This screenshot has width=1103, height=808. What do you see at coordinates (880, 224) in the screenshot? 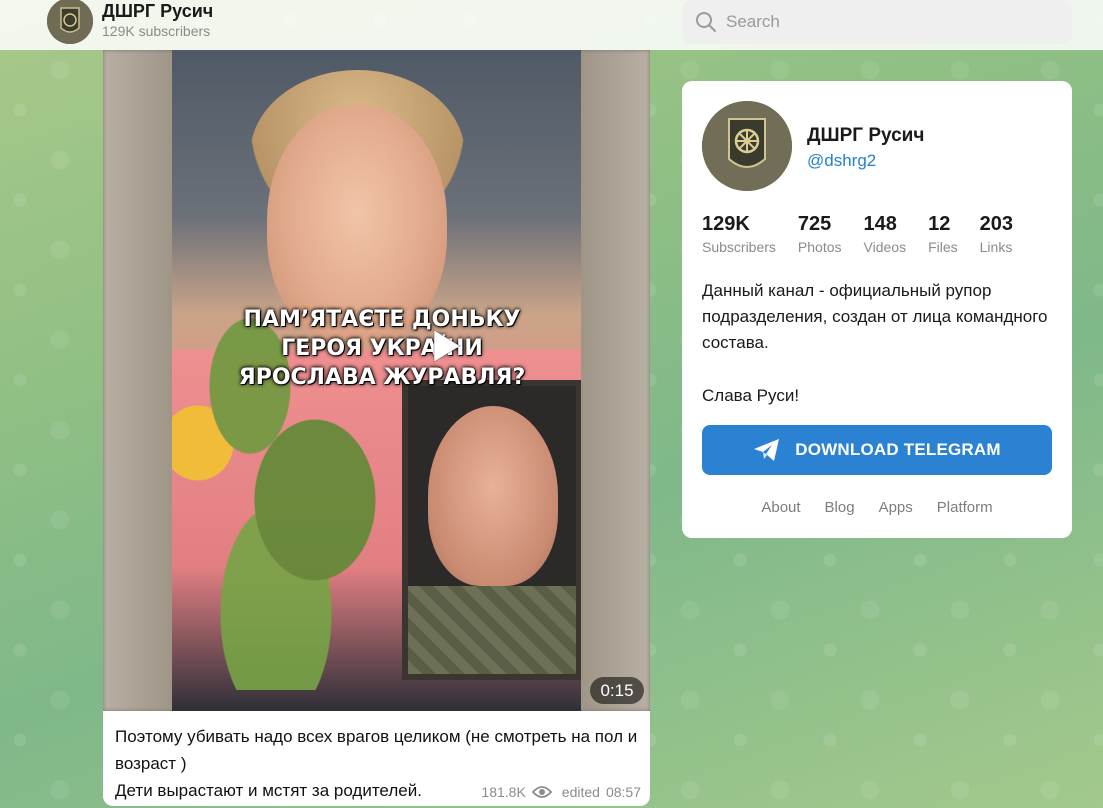
I see `stat-value: 148` at bounding box center [880, 224].